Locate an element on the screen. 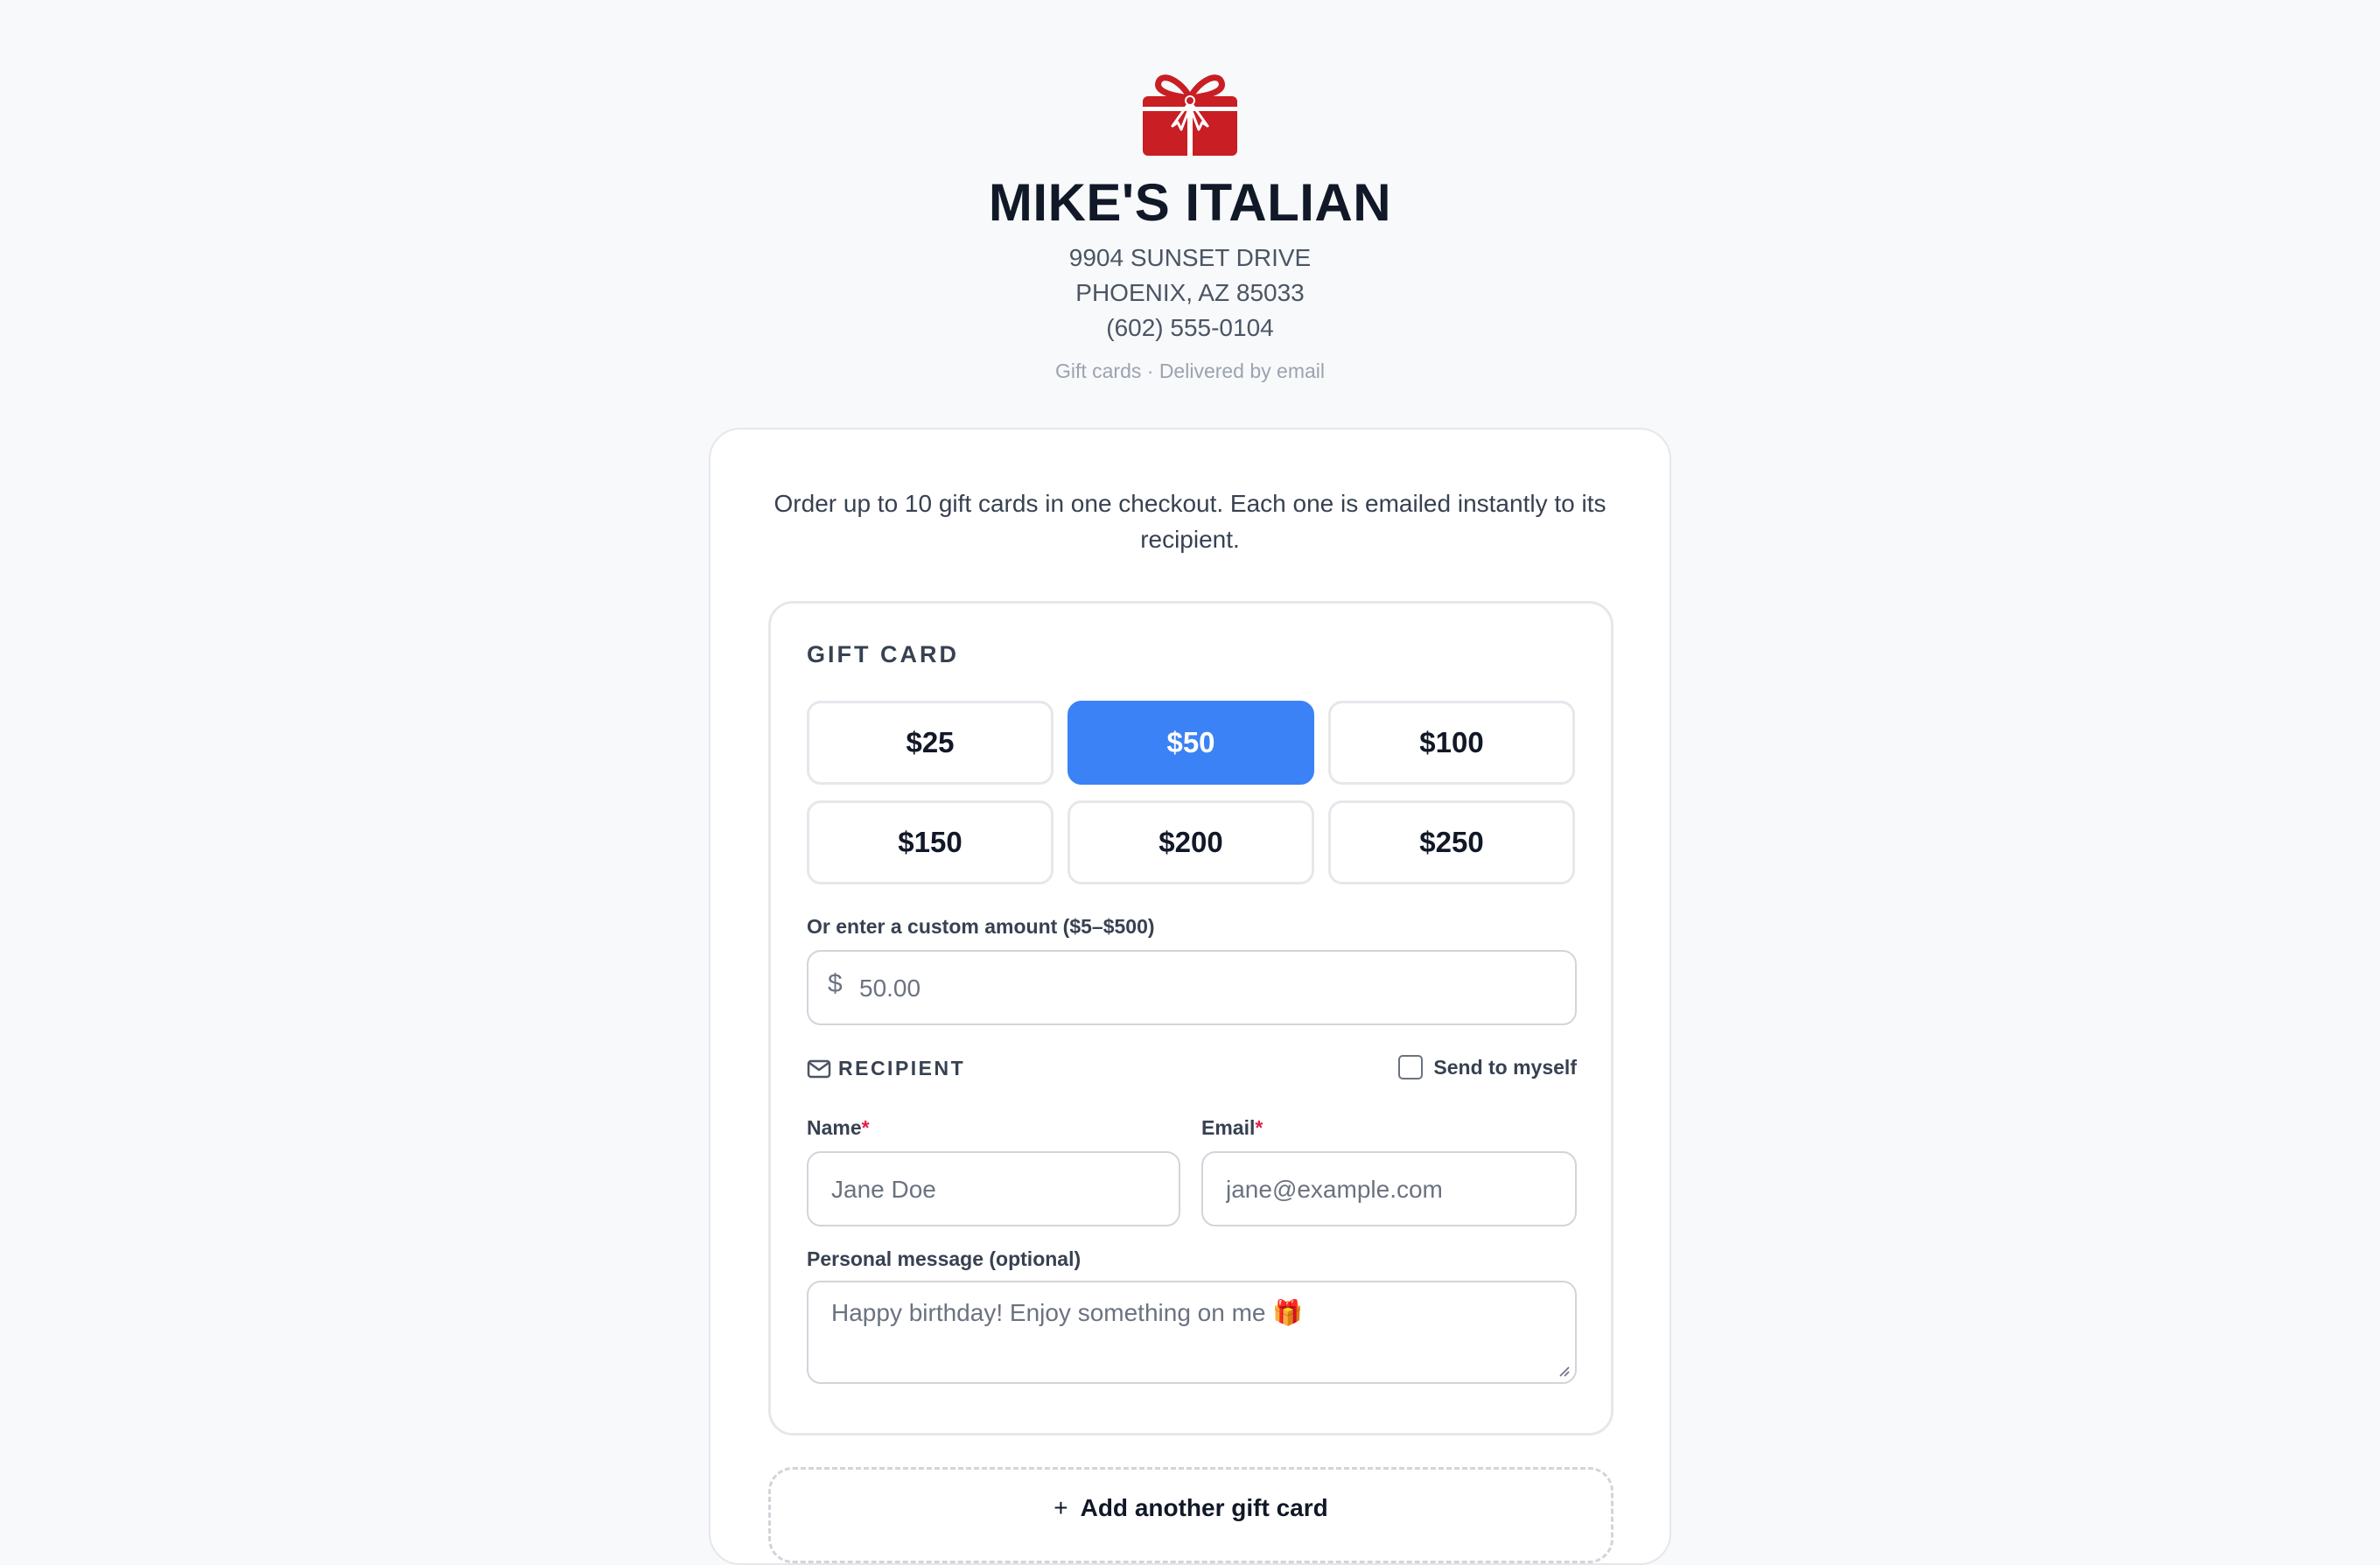 The width and height of the screenshot is (2380, 1565). email-field is located at coordinates (1389, 1188).